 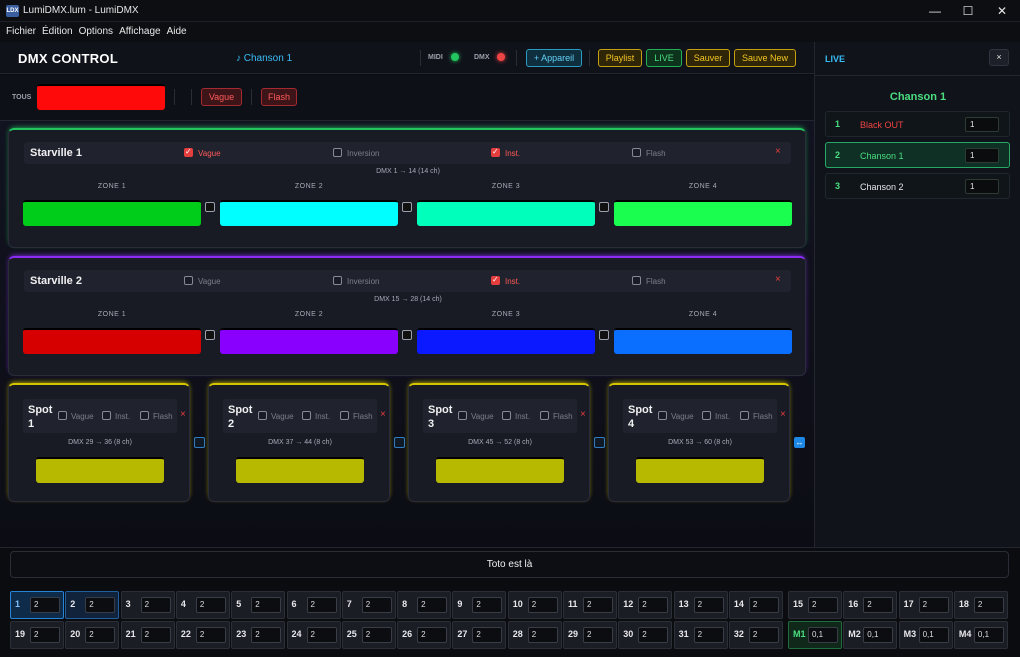 What do you see at coordinates (765, 58) in the screenshot?
I see `save-new-button: Sauve New` at bounding box center [765, 58].